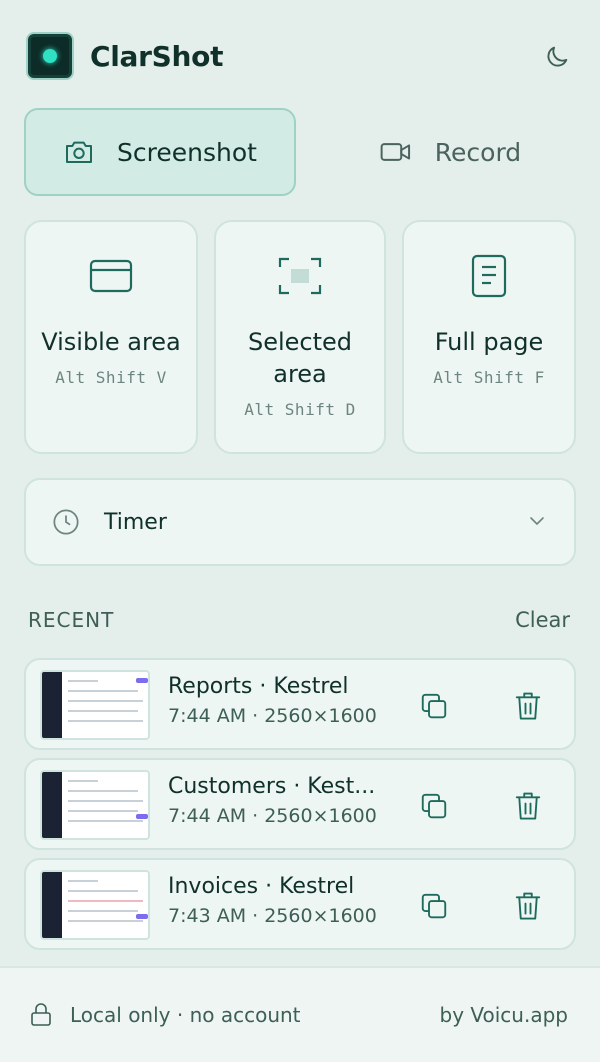 Image resolution: width=600 pixels, height=1062 pixels. Describe the element at coordinates (79, 152) in the screenshot. I see `camera-icon` at that location.